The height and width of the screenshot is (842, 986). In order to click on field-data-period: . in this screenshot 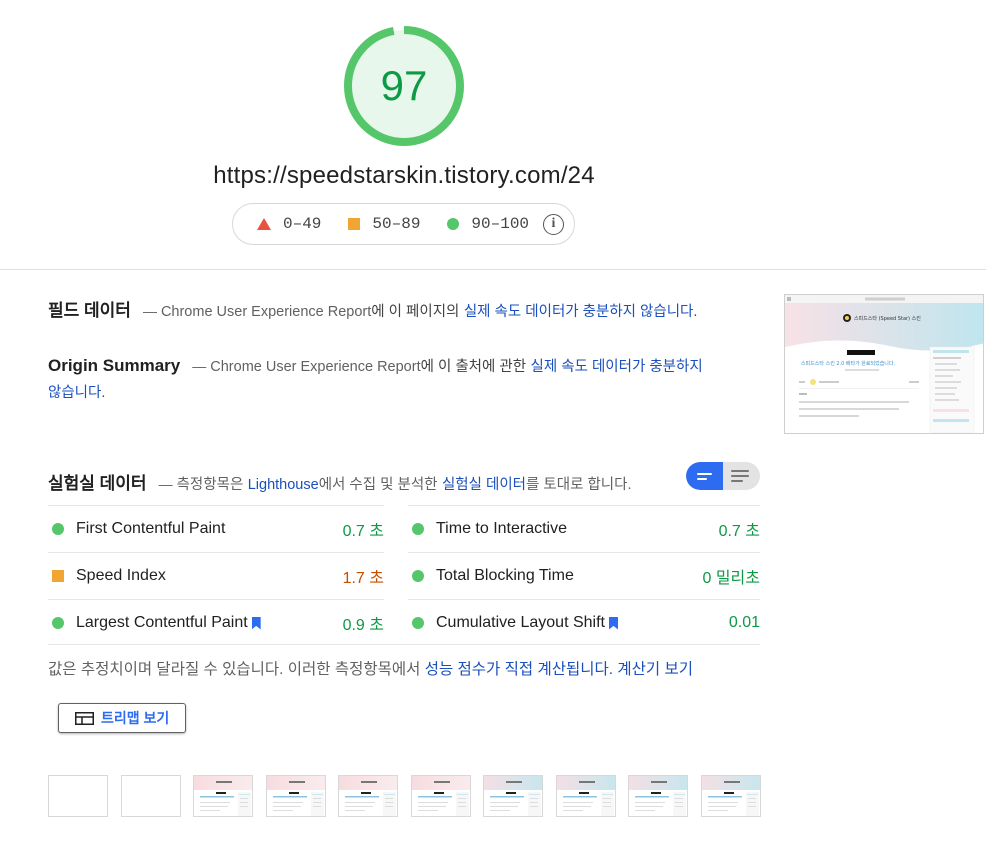, I will do `click(695, 312)`.